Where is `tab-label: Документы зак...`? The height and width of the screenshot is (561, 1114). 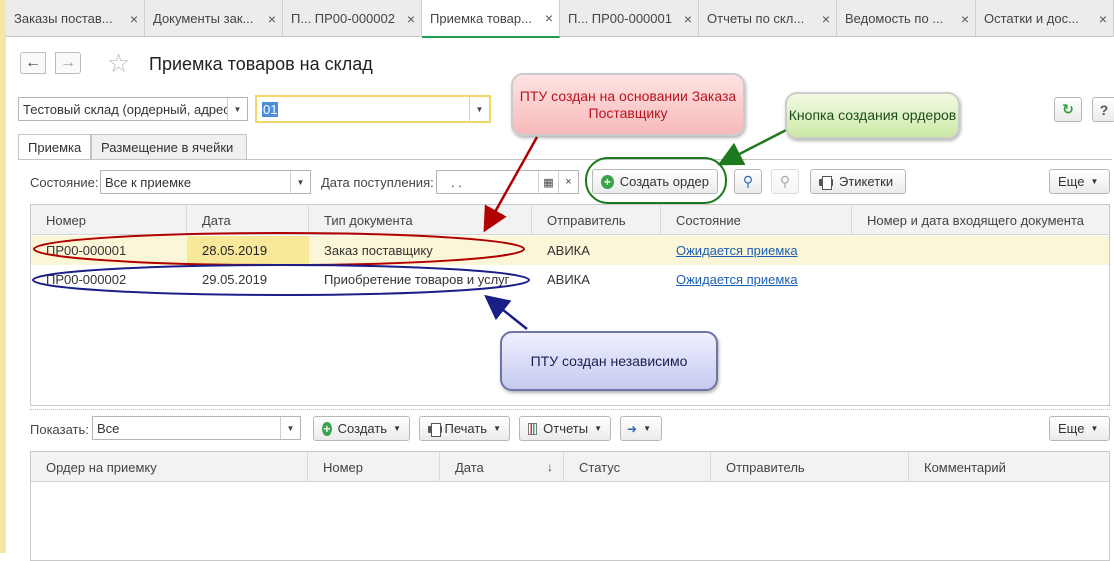
tab-label: Документы зак... is located at coordinates (203, 18).